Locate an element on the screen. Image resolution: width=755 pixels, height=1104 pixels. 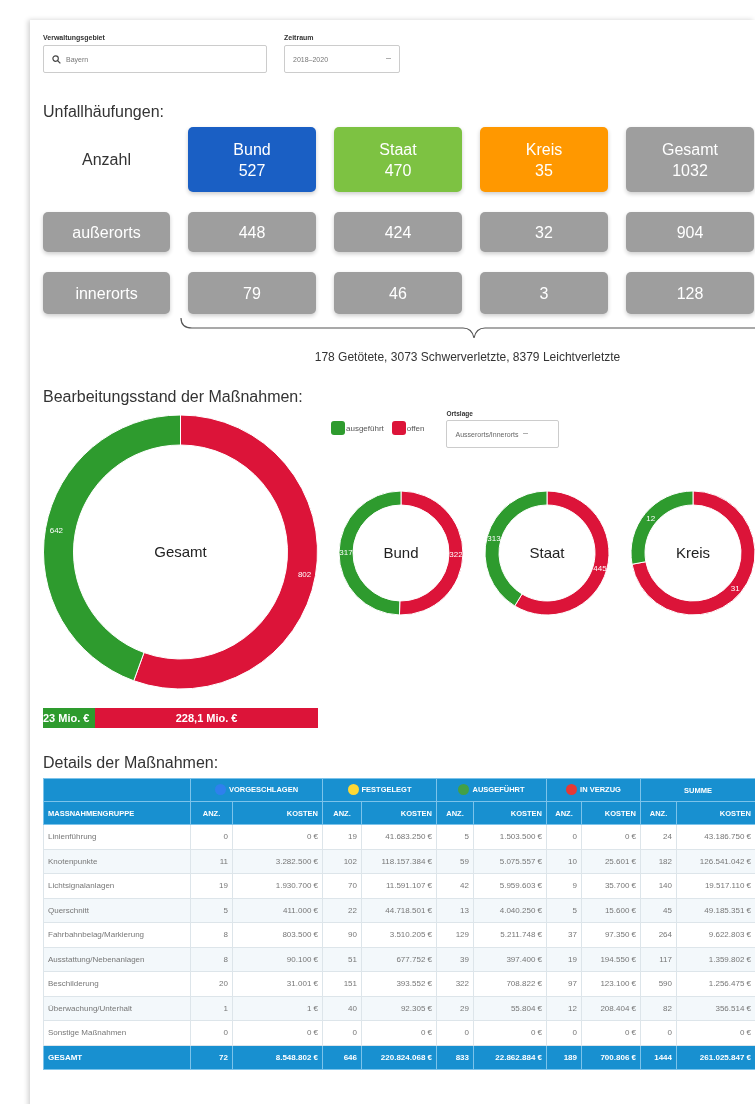
table-cell: 24 is located at coordinates (658, 836).